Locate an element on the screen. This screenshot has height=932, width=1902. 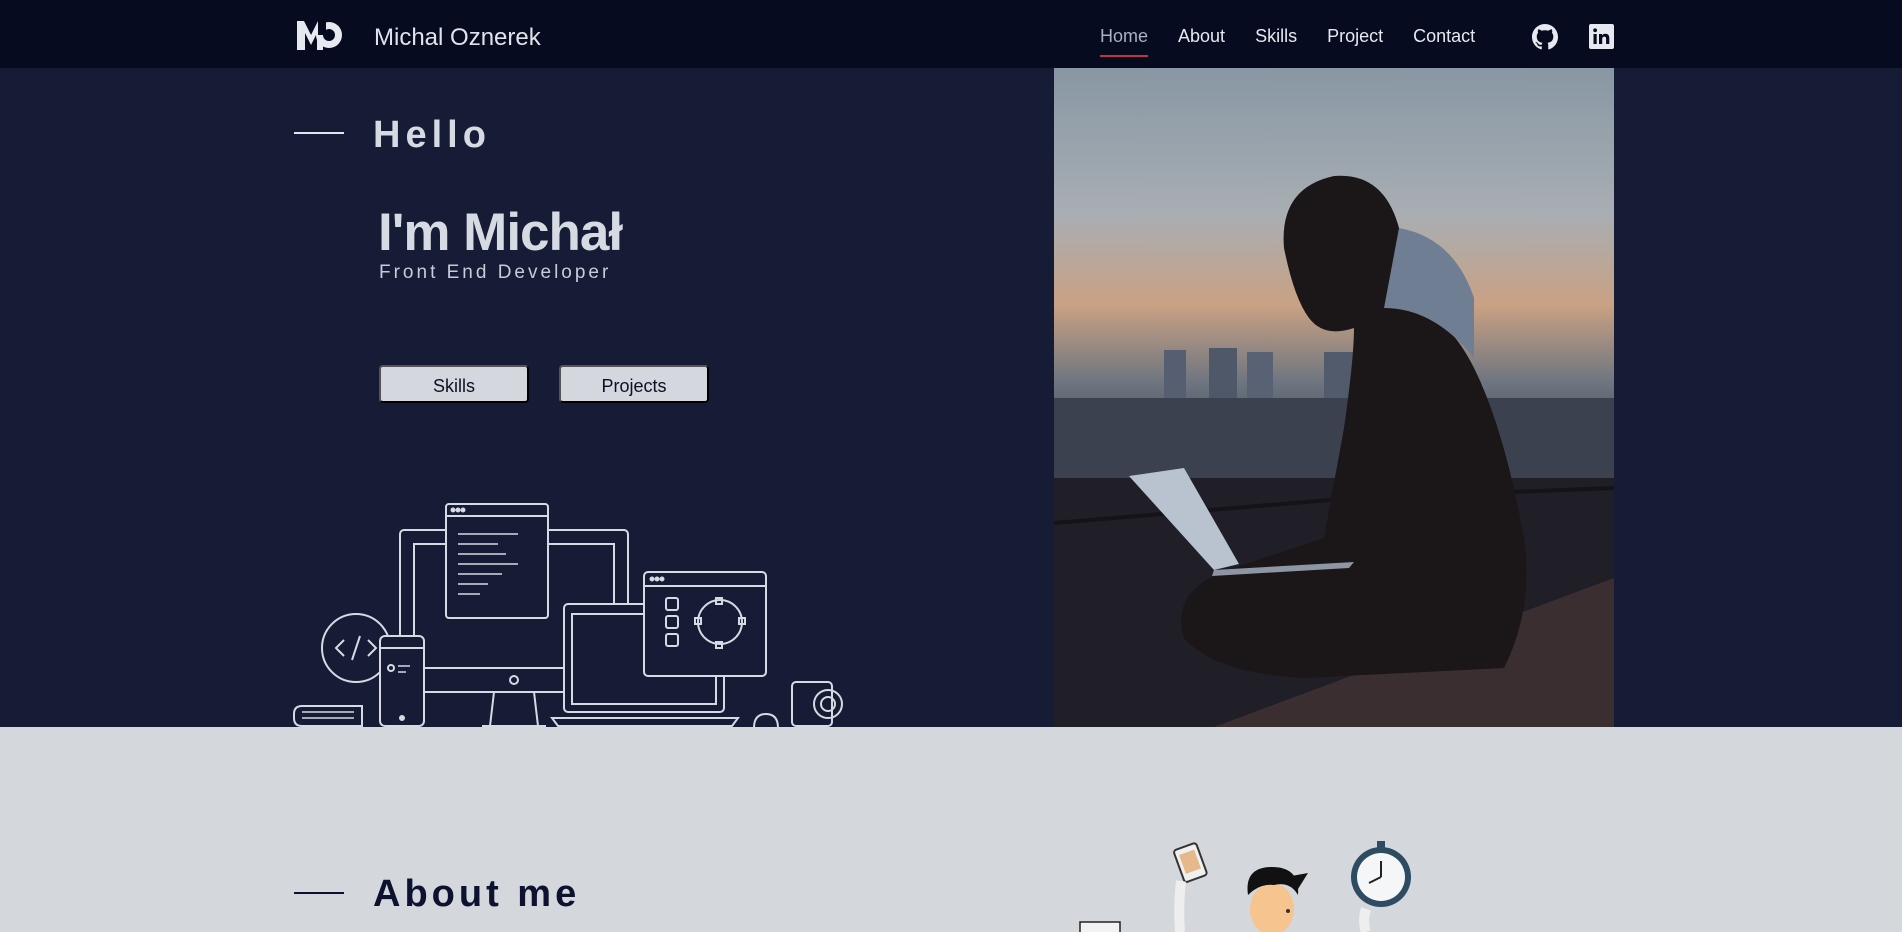
skills-button: Skills is located at coordinates (454, 384).